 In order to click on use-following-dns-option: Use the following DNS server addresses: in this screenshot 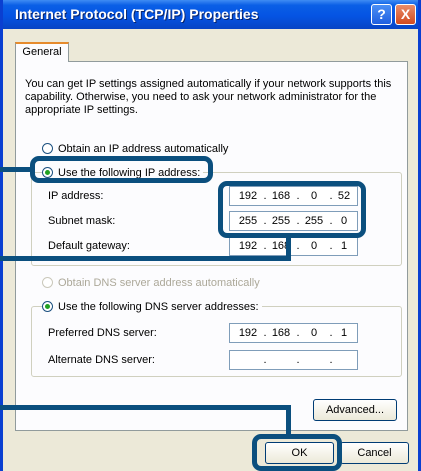, I will do `click(152, 307)`.